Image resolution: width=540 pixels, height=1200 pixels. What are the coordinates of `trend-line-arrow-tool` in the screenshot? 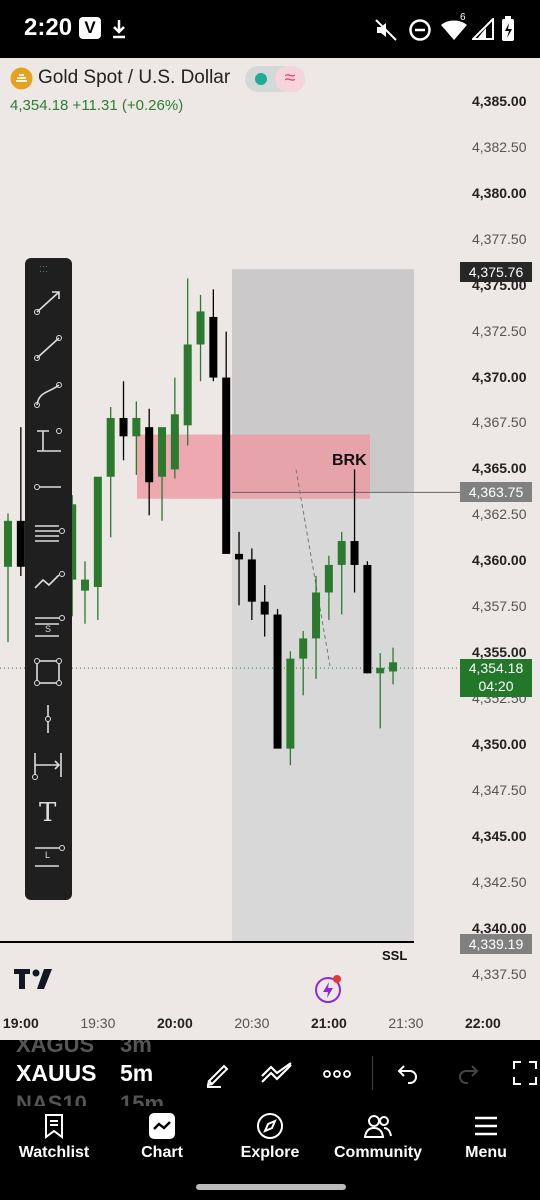 It's located at (48, 302).